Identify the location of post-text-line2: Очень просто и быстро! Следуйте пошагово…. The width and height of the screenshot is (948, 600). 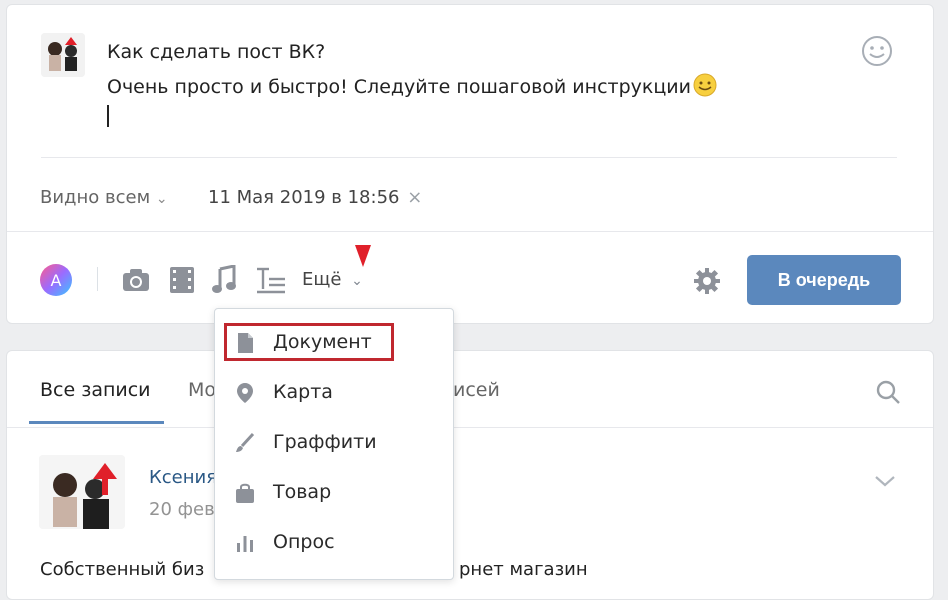
(412, 85).